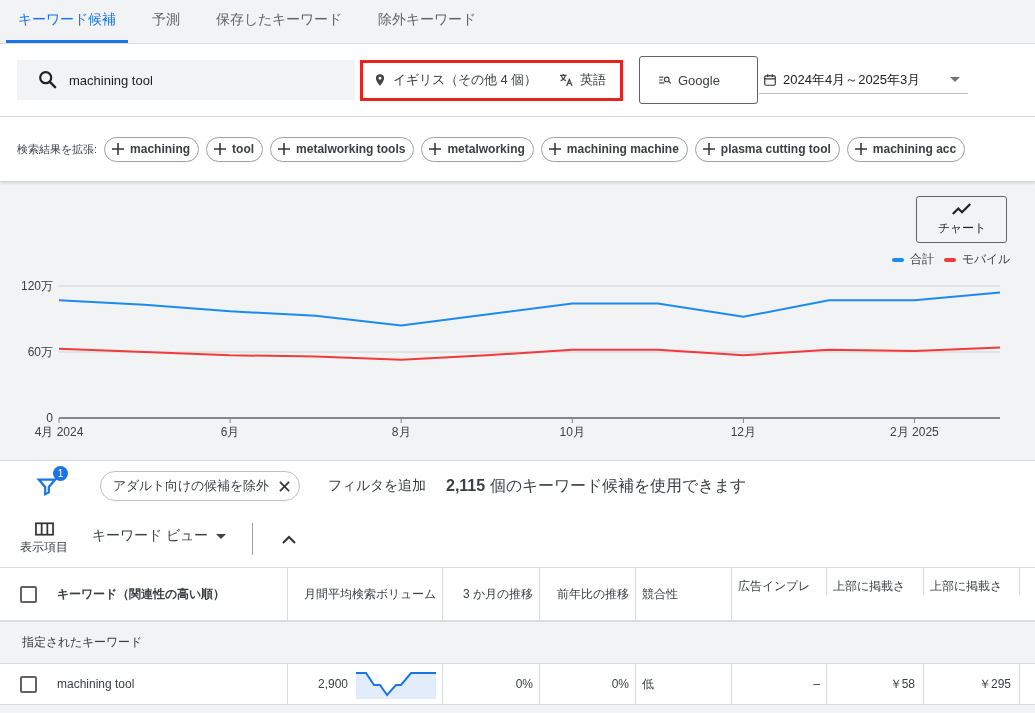 The image size is (1035, 713). I want to click on table-cell: 2,900, so click(332, 684).